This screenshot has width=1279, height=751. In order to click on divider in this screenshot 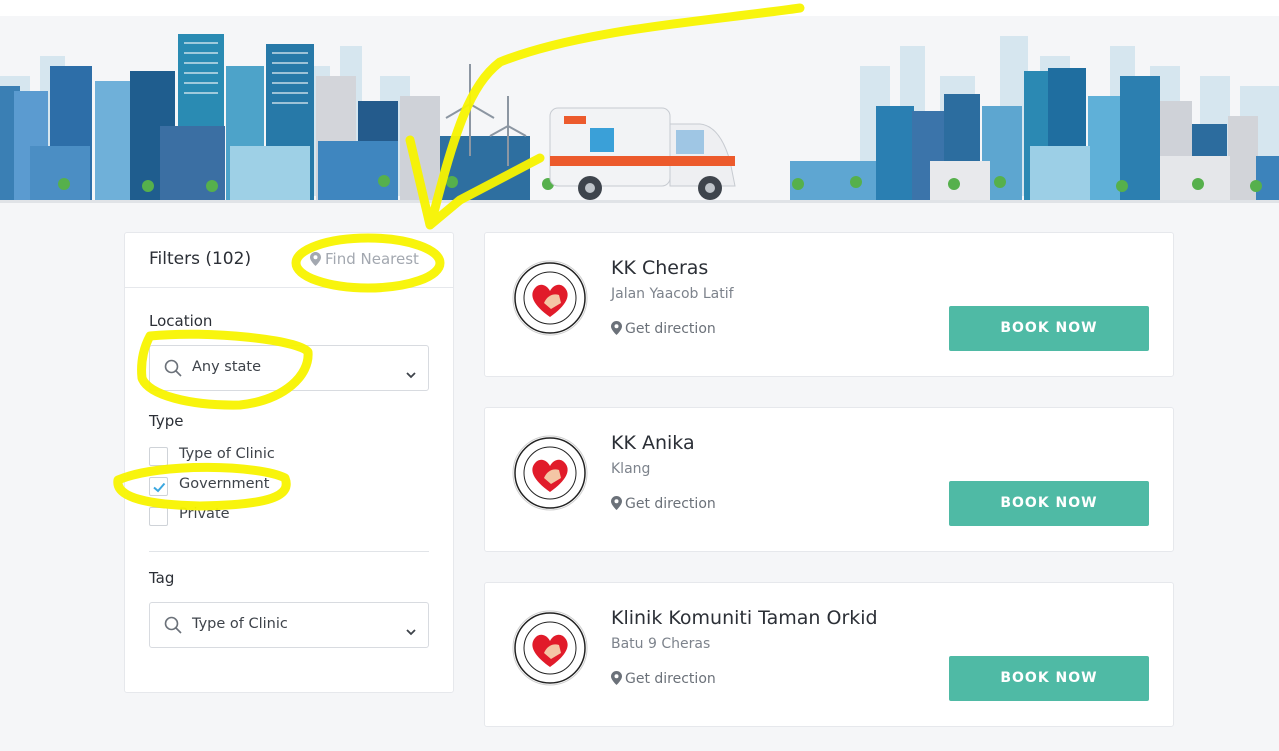, I will do `click(289, 551)`.